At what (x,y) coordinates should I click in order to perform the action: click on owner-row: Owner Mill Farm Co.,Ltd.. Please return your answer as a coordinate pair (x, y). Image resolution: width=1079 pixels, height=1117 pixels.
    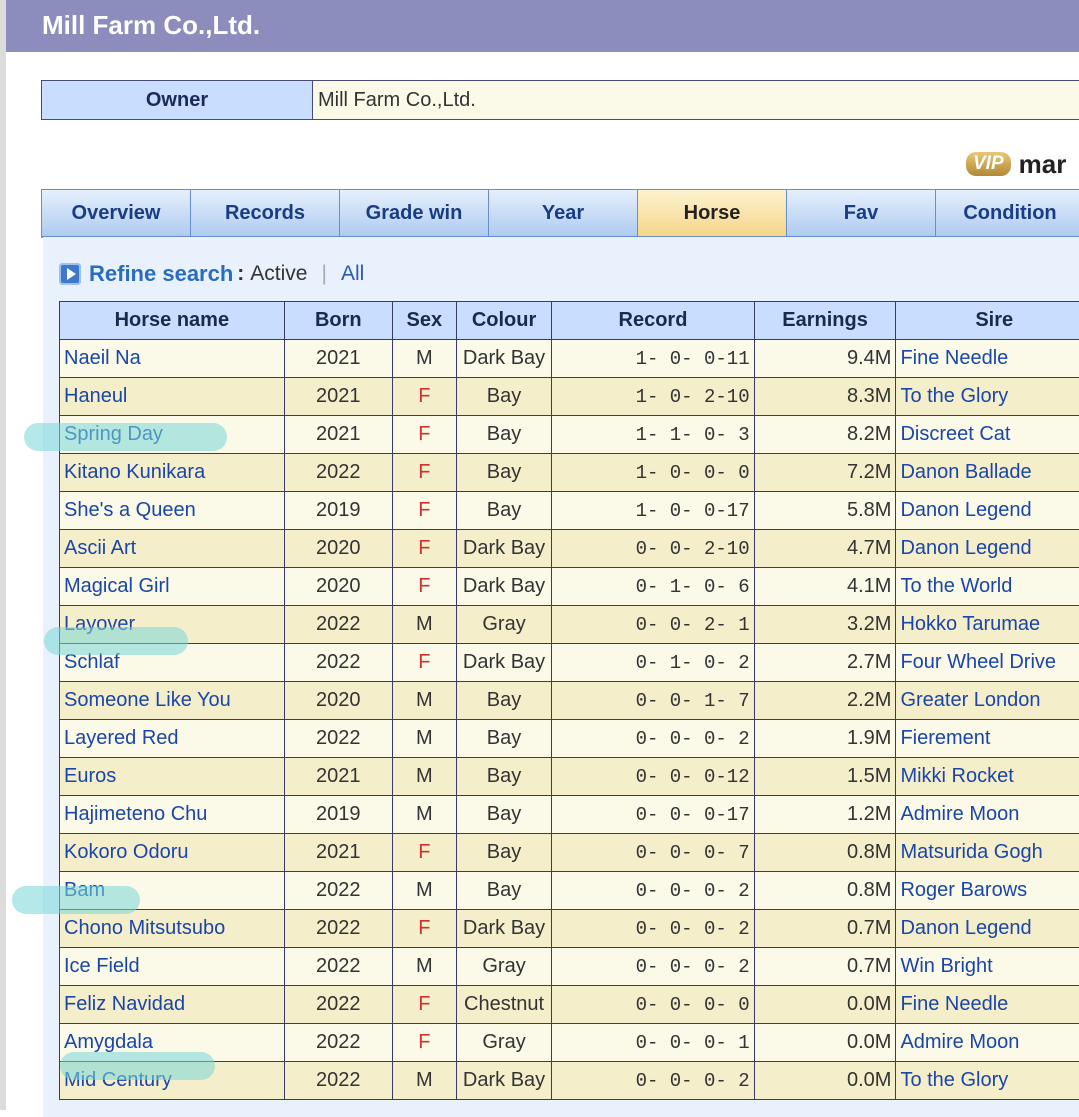
    Looking at the image, I should click on (560, 100).